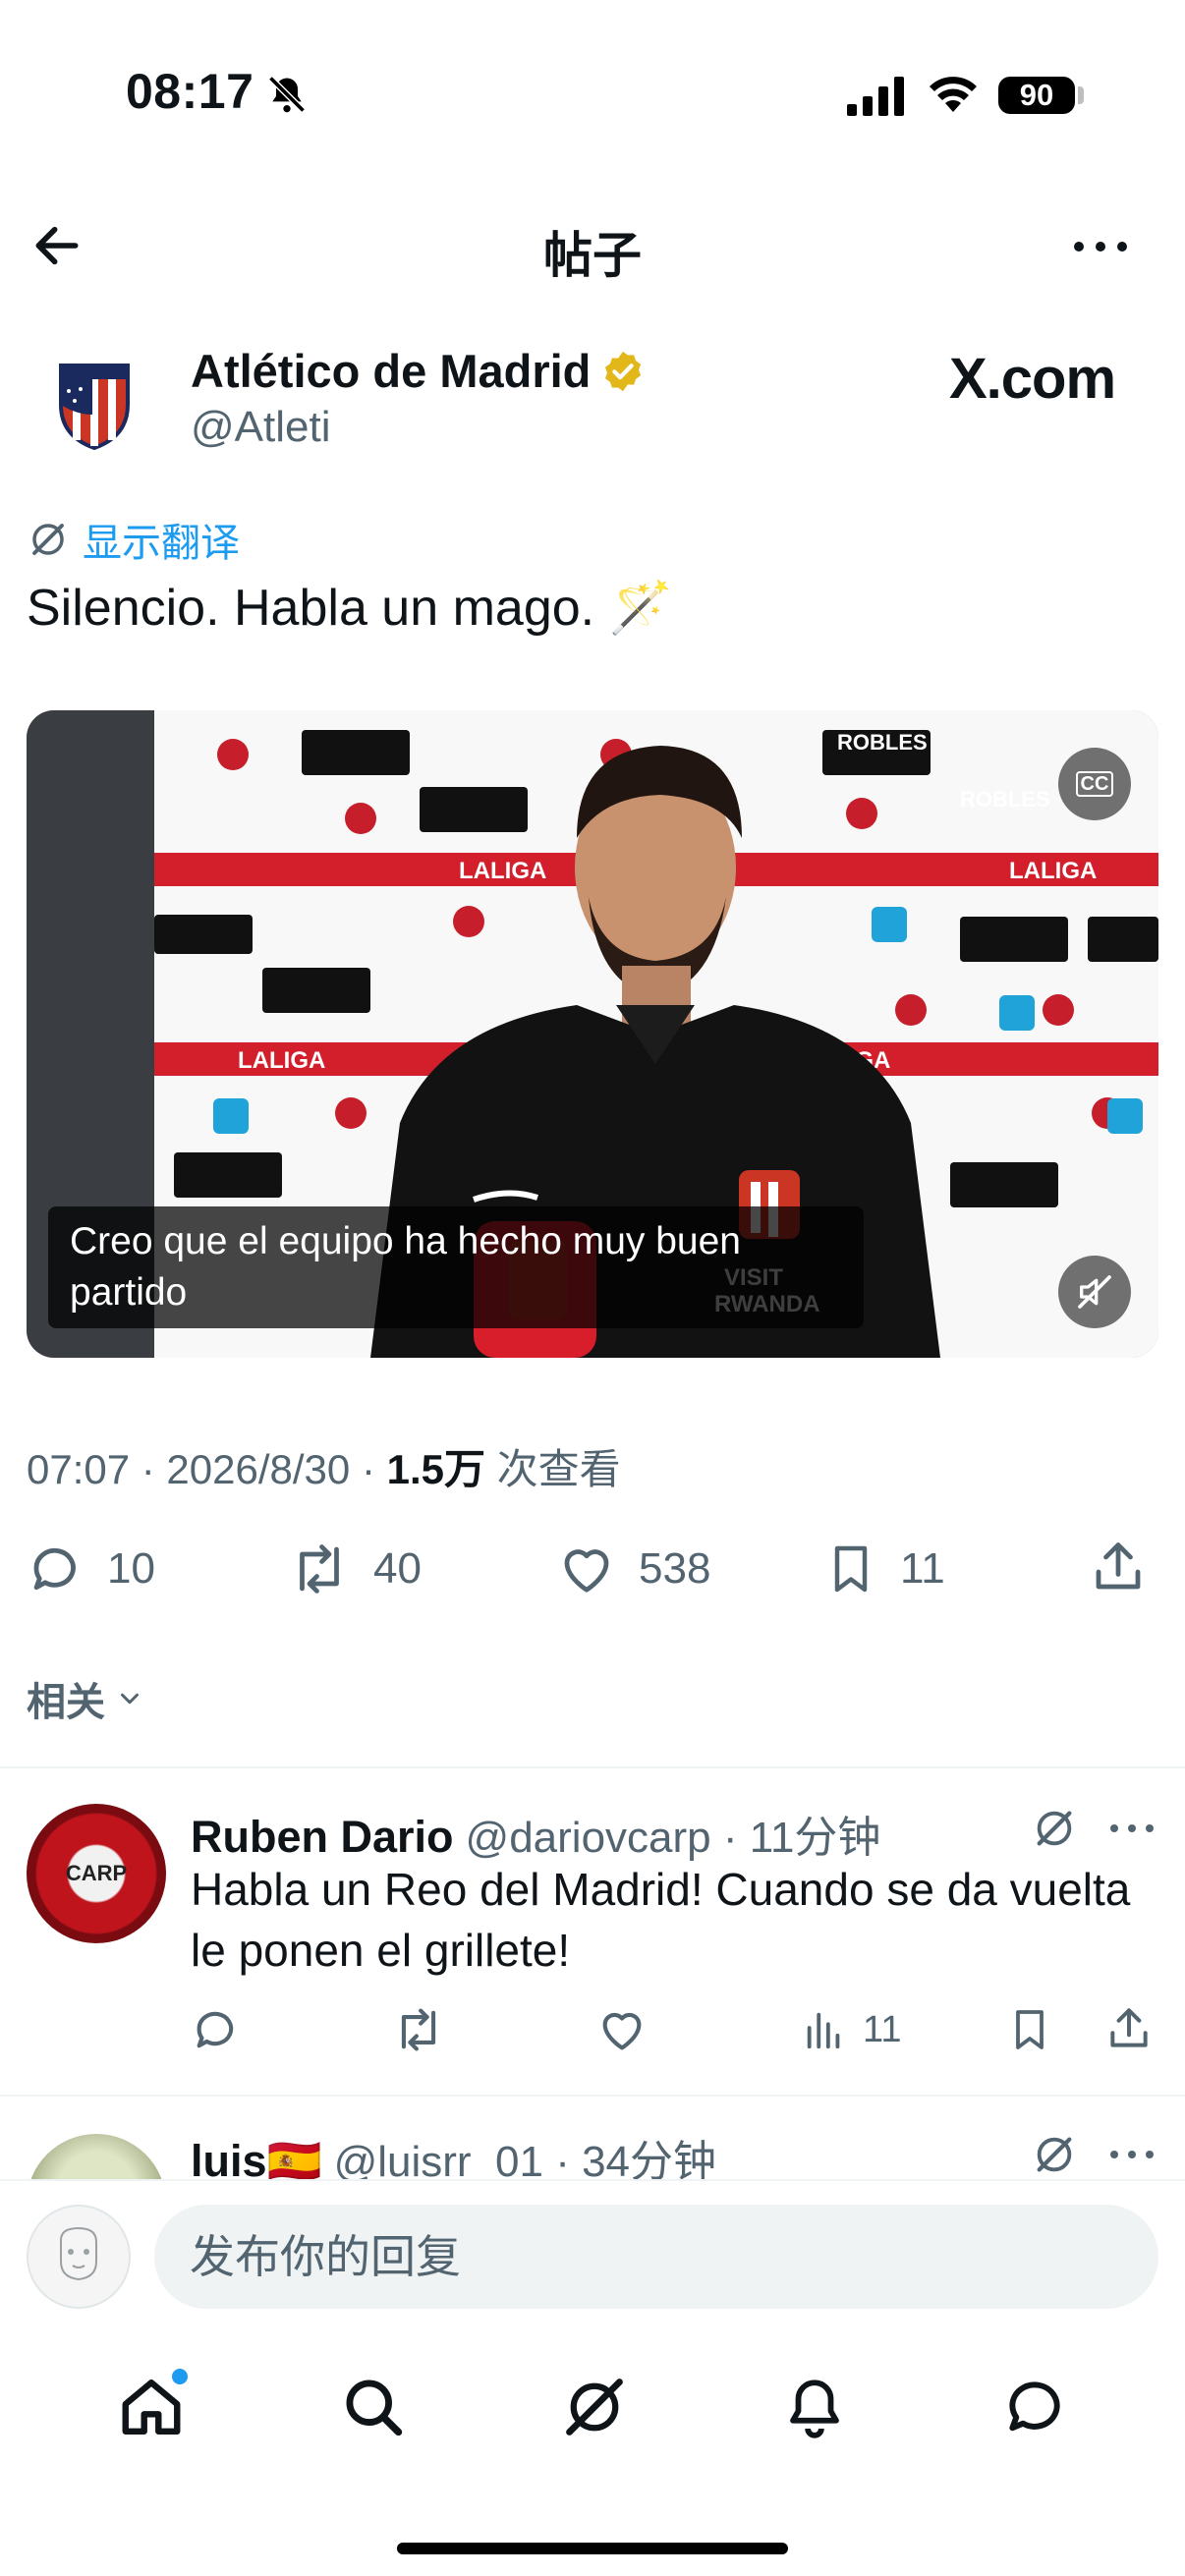  What do you see at coordinates (350, 608) in the screenshot?
I see `post-text: Silencio. Habla un mago. 🪄` at bounding box center [350, 608].